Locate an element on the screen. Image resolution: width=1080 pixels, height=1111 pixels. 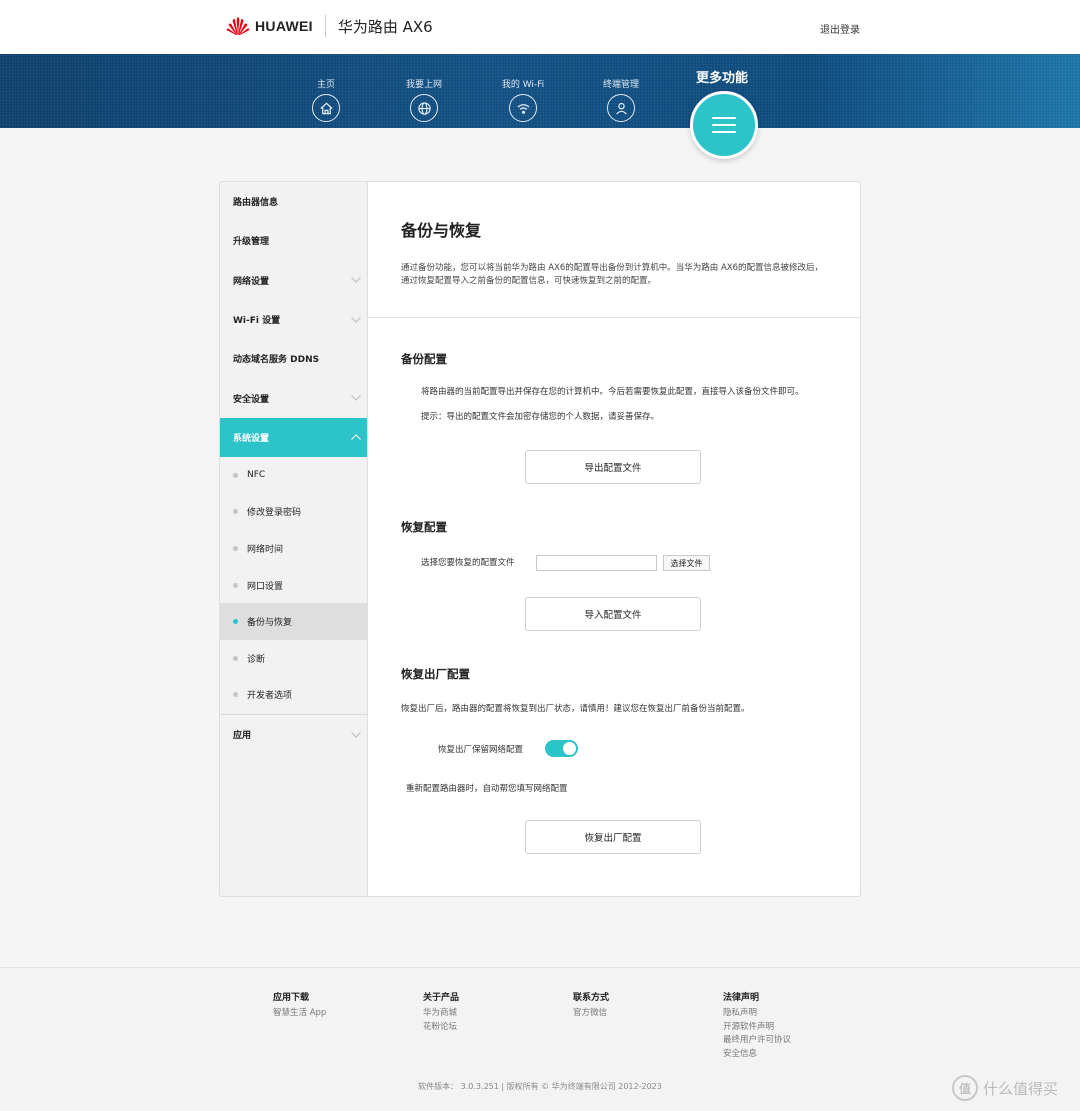
nav-home: 主页 is located at coordinates (326, 88).